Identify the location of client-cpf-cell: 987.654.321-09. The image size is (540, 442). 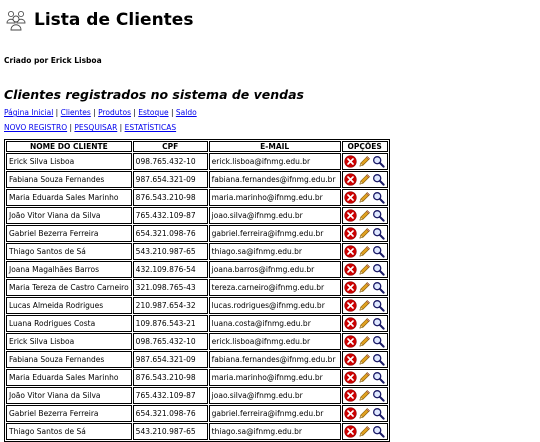
(170, 359).